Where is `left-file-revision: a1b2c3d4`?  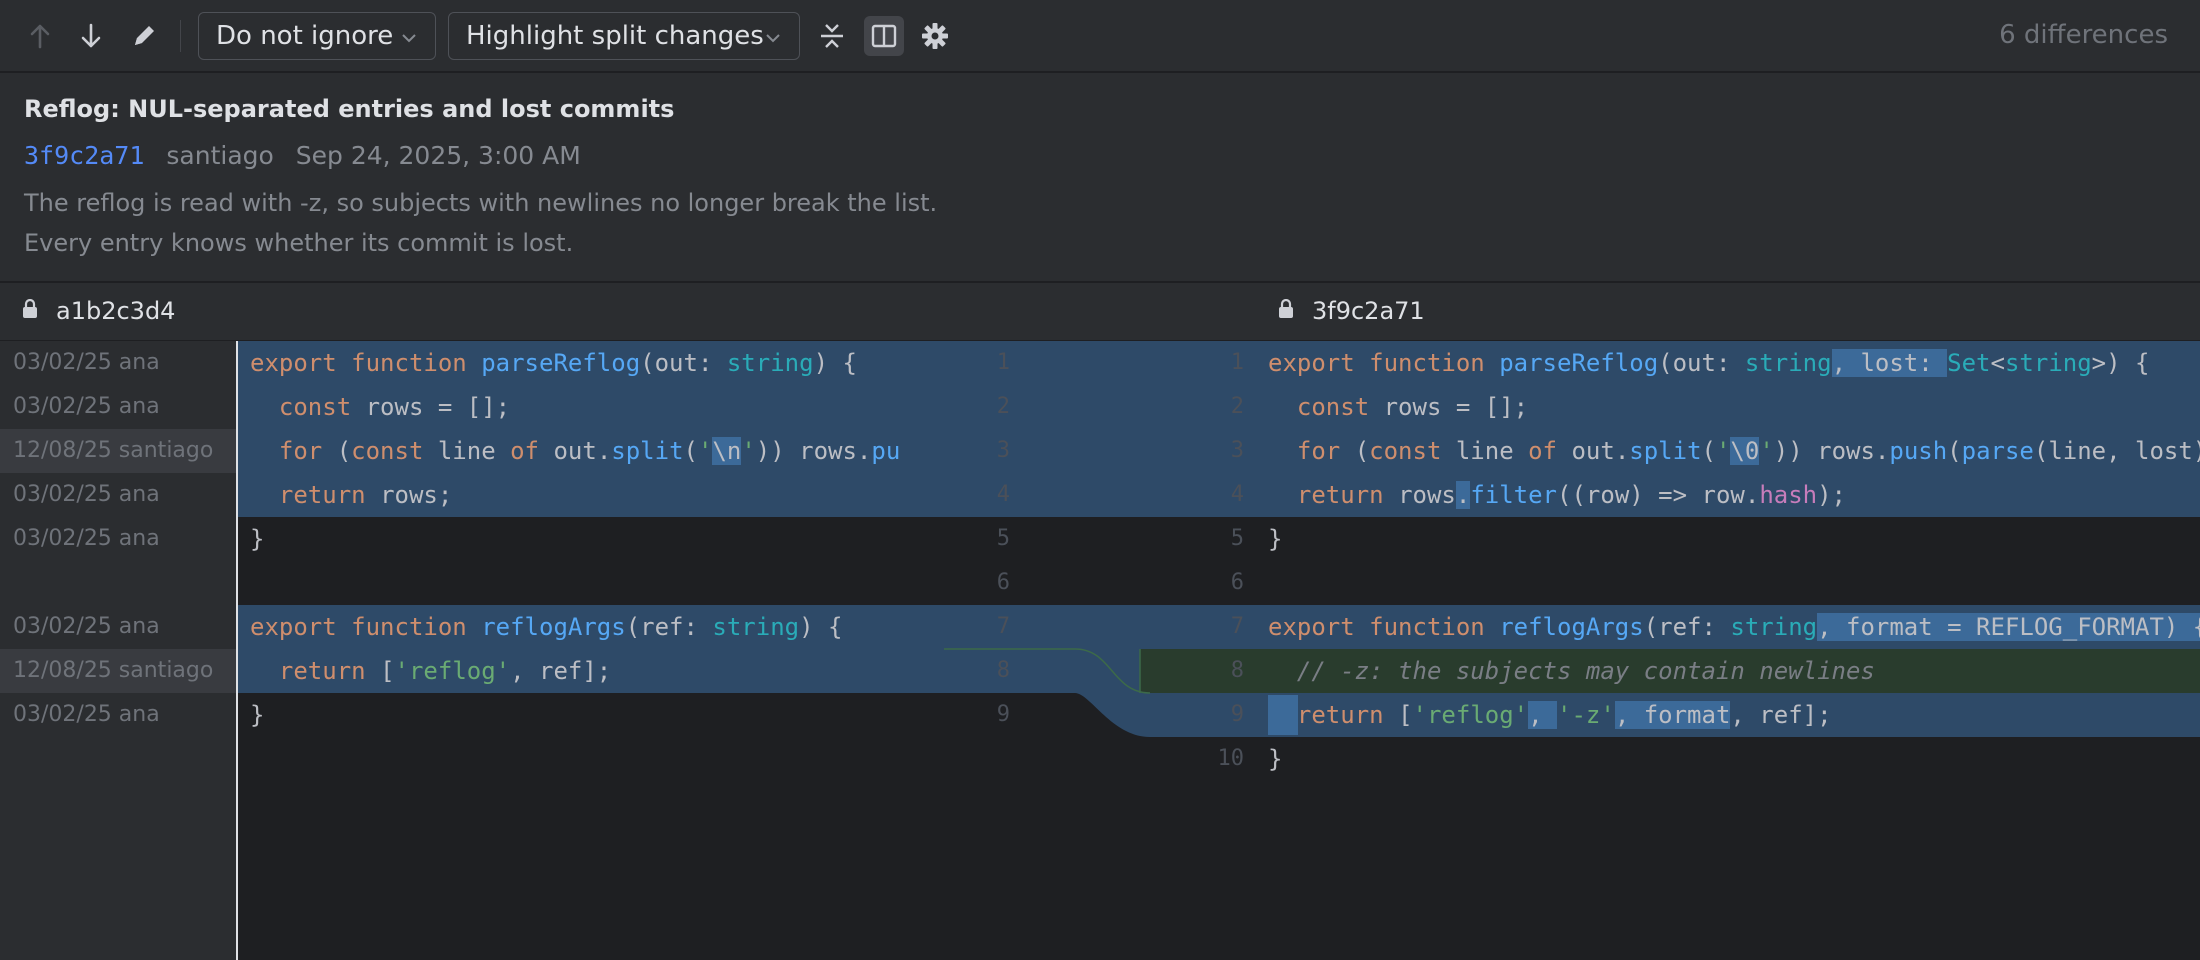
left-file-revision: a1b2c3d4 is located at coordinates (116, 311).